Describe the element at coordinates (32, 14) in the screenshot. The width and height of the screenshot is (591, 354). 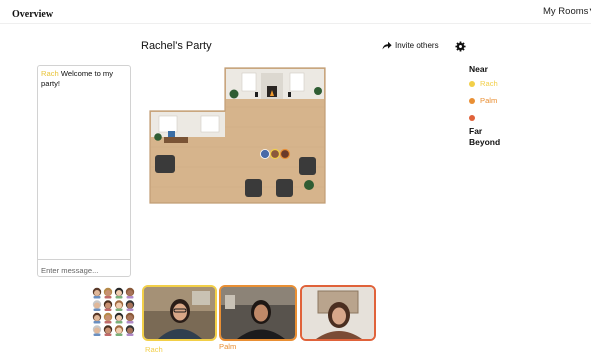
I see `overview-link: Overview` at that location.